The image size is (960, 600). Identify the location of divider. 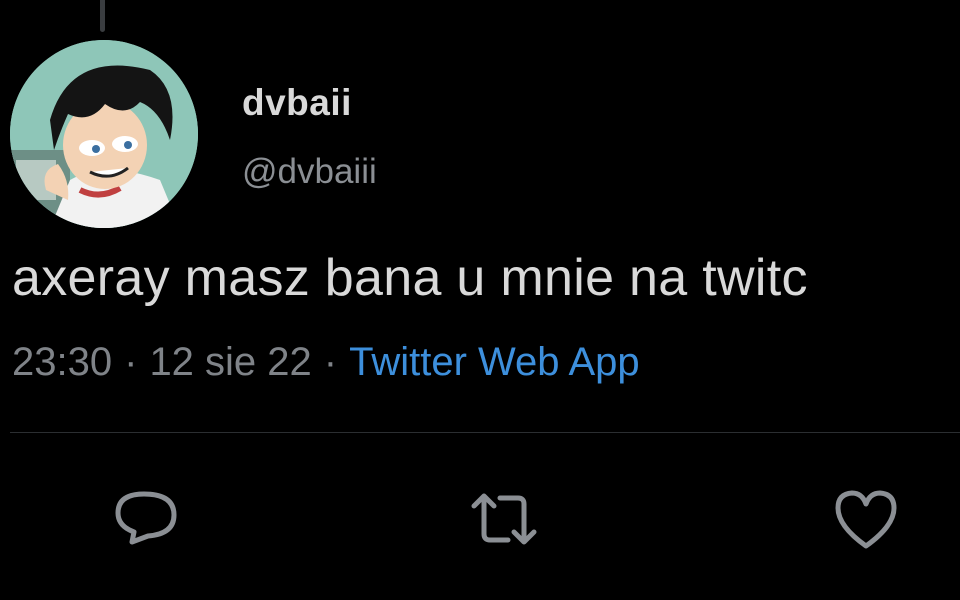
(485, 432).